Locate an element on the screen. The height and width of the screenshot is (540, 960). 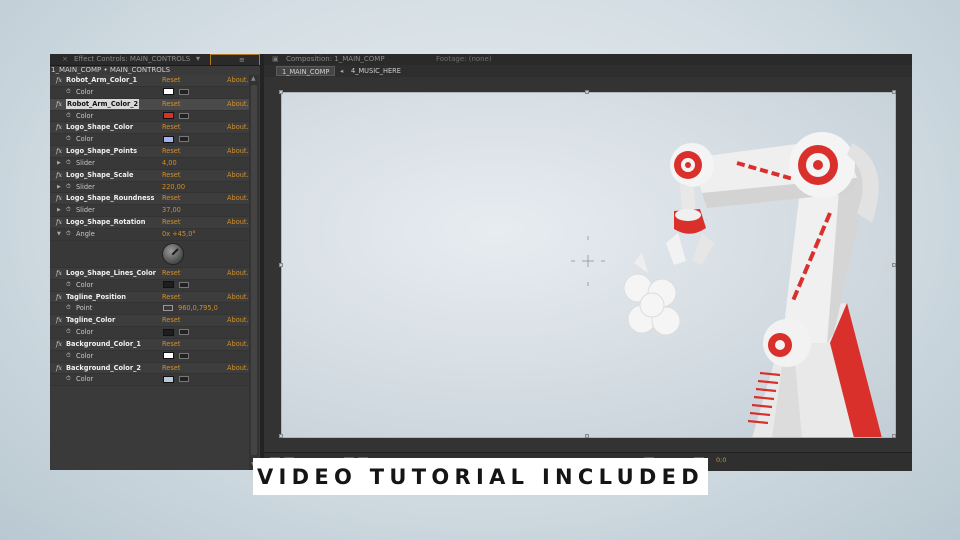
property-row: ▼ ⏱ Angle 0x +45,0° is located at coordinates (149, 234).